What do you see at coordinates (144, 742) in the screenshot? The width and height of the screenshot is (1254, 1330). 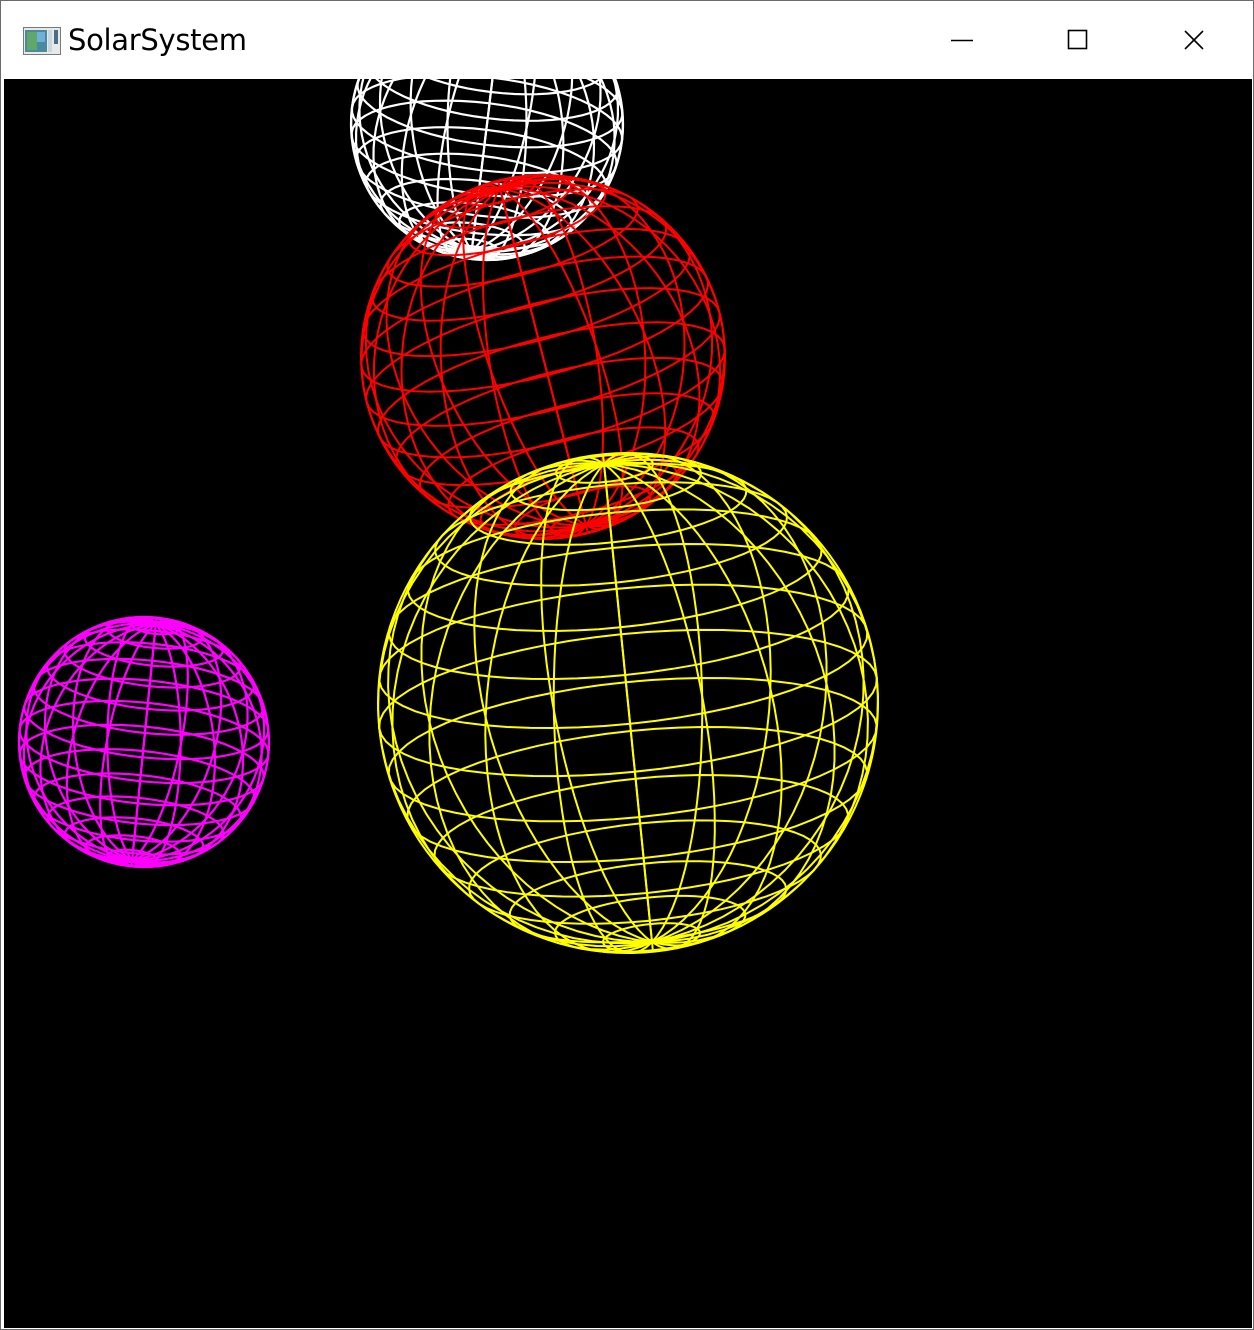 I see `magenta-planet` at bounding box center [144, 742].